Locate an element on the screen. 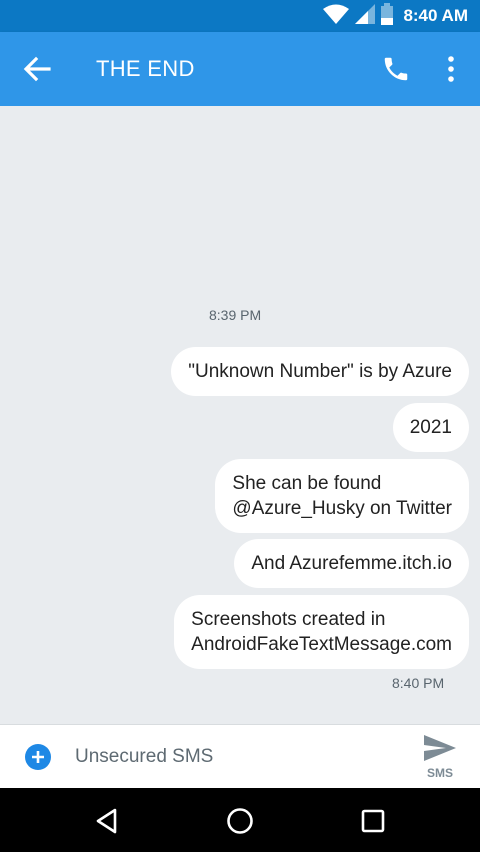  phone-icon is located at coordinates (396, 69).